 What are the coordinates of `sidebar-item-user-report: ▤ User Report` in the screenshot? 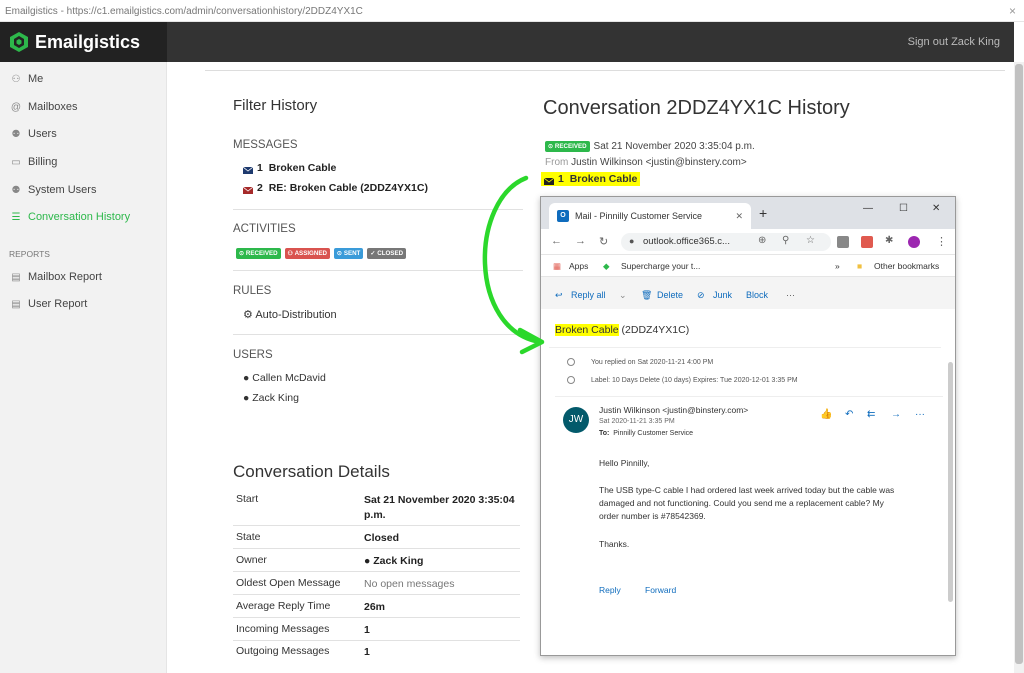 It's located at (48, 304).